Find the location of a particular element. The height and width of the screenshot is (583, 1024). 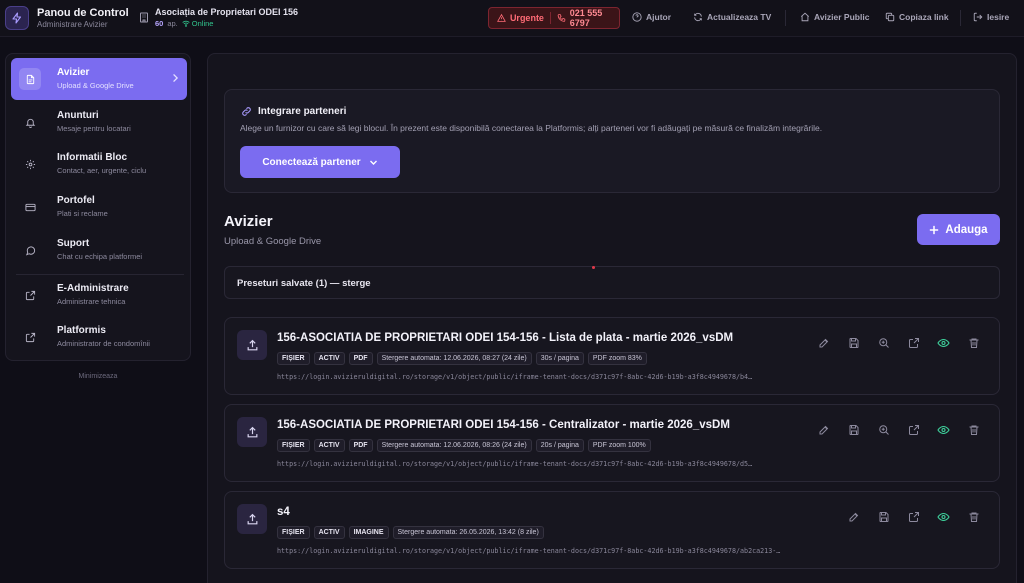

duration-badge: 20s / pagina is located at coordinates (559, 445).